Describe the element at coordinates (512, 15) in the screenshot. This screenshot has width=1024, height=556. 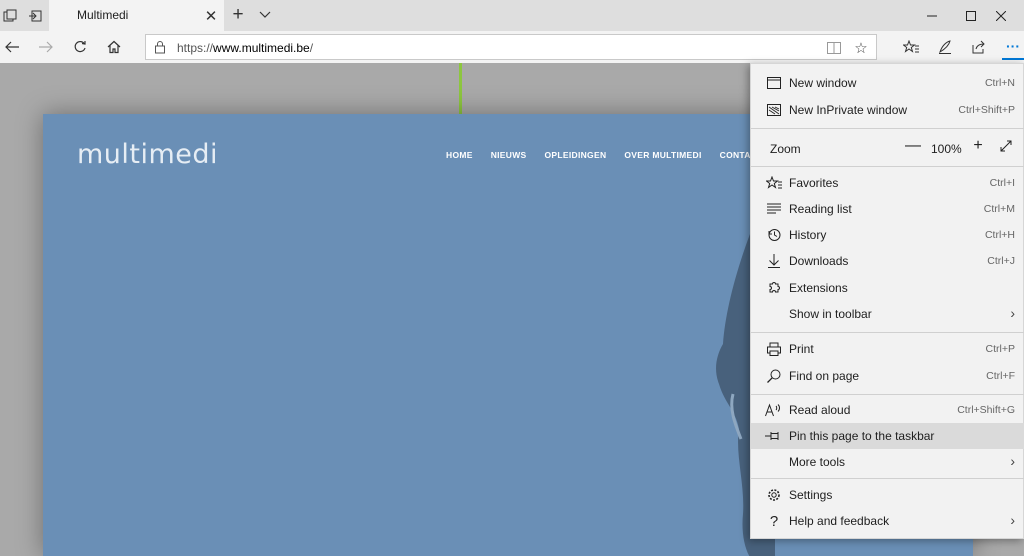
I see `title-bar: Multimedi ✕ +` at that location.